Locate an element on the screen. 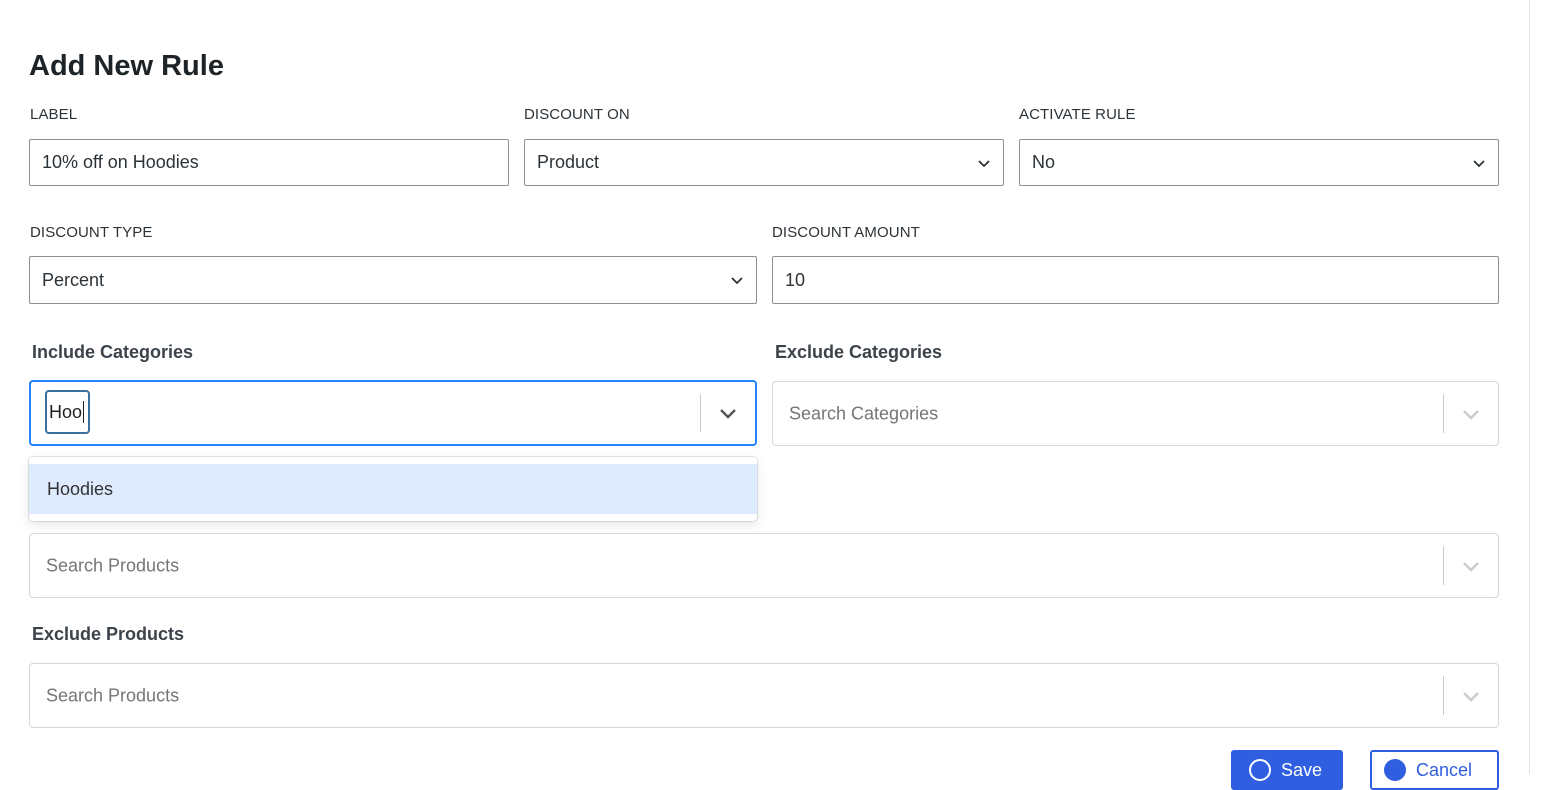 The height and width of the screenshot is (790, 1564). discount-amount-label: DISCOUNT AMOUNT is located at coordinates (846, 232).